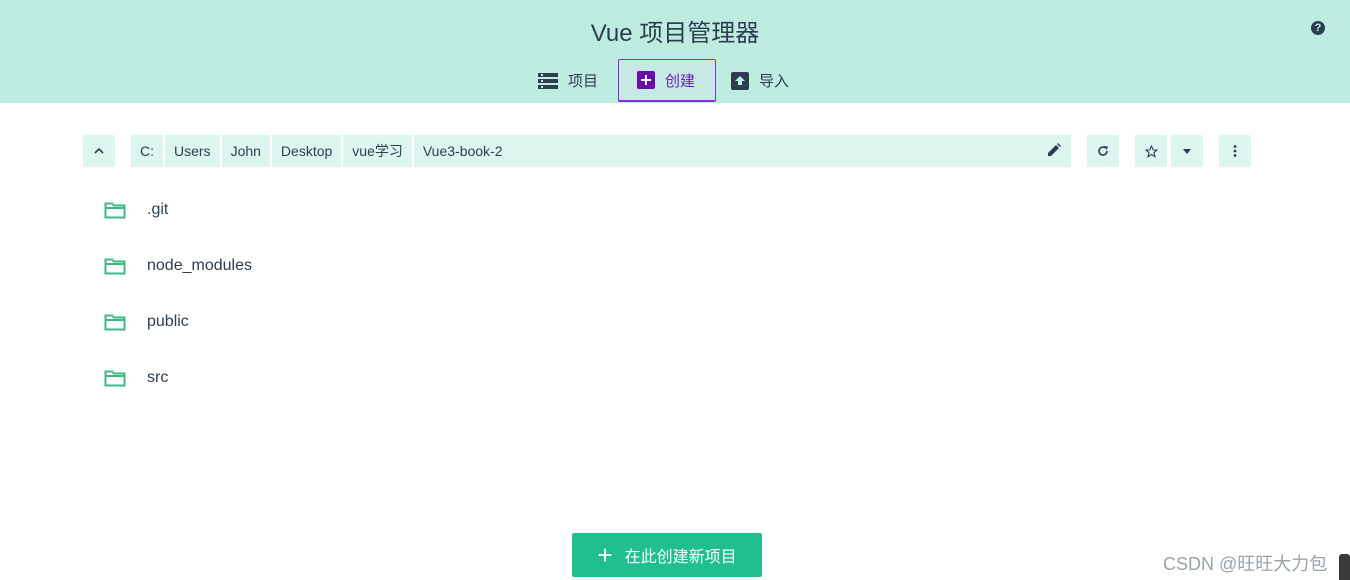 The image size is (1350, 580). What do you see at coordinates (1054, 152) in the screenshot?
I see `pencil-icon` at bounding box center [1054, 152].